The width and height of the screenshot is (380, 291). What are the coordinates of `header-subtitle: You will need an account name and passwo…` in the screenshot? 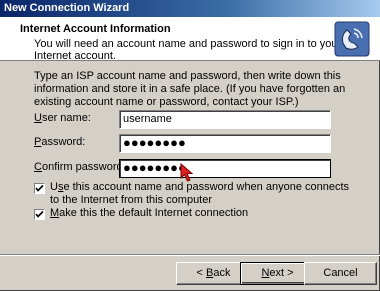 It's located at (188, 50).